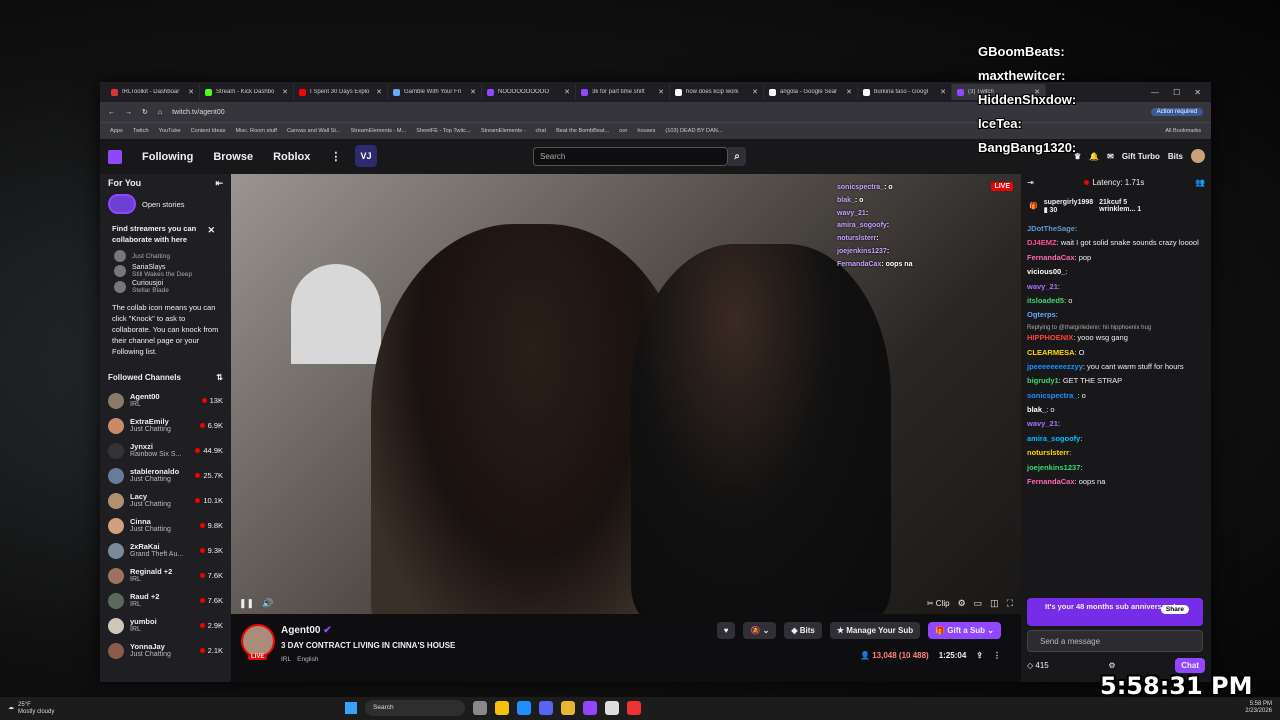  What do you see at coordinates (1094, 156) in the screenshot?
I see `notifications-icon: 🔔` at bounding box center [1094, 156].